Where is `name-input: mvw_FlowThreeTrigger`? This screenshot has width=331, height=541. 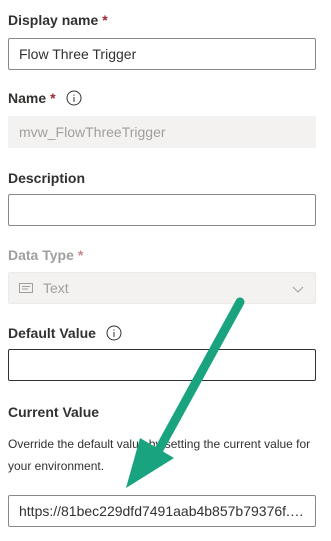 name-input: mvw_FlowThreeTrigger is located at coordinates (162, 132).